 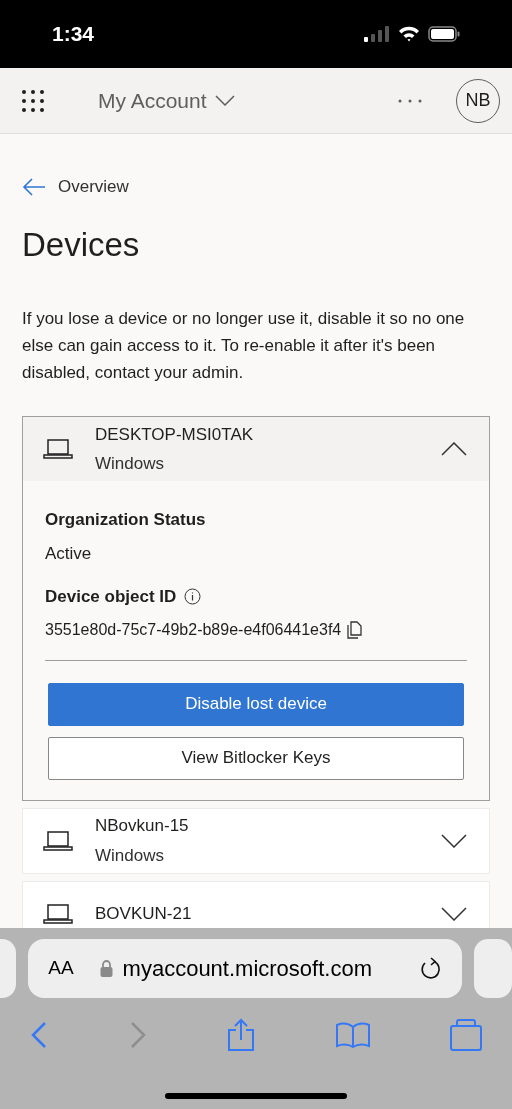 What do you see at coordinates (34, 186) in the screenshot?
I see `arrow-left-icon` at bounding box center [34, 186].